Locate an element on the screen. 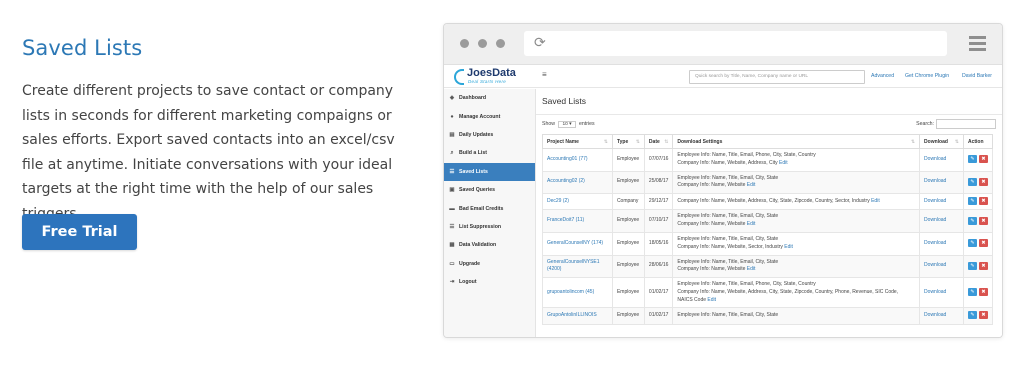 The image size is (1024, 365). column-header: Download Settings ⇅ is located at coordinates (796, 141).